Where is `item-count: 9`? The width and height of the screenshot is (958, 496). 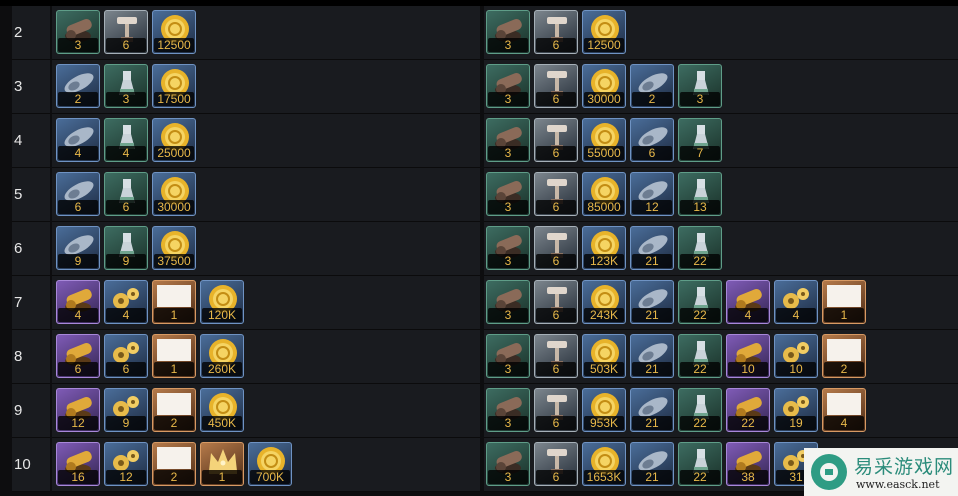 item-count: 9 is located at coordinates (126, 423).